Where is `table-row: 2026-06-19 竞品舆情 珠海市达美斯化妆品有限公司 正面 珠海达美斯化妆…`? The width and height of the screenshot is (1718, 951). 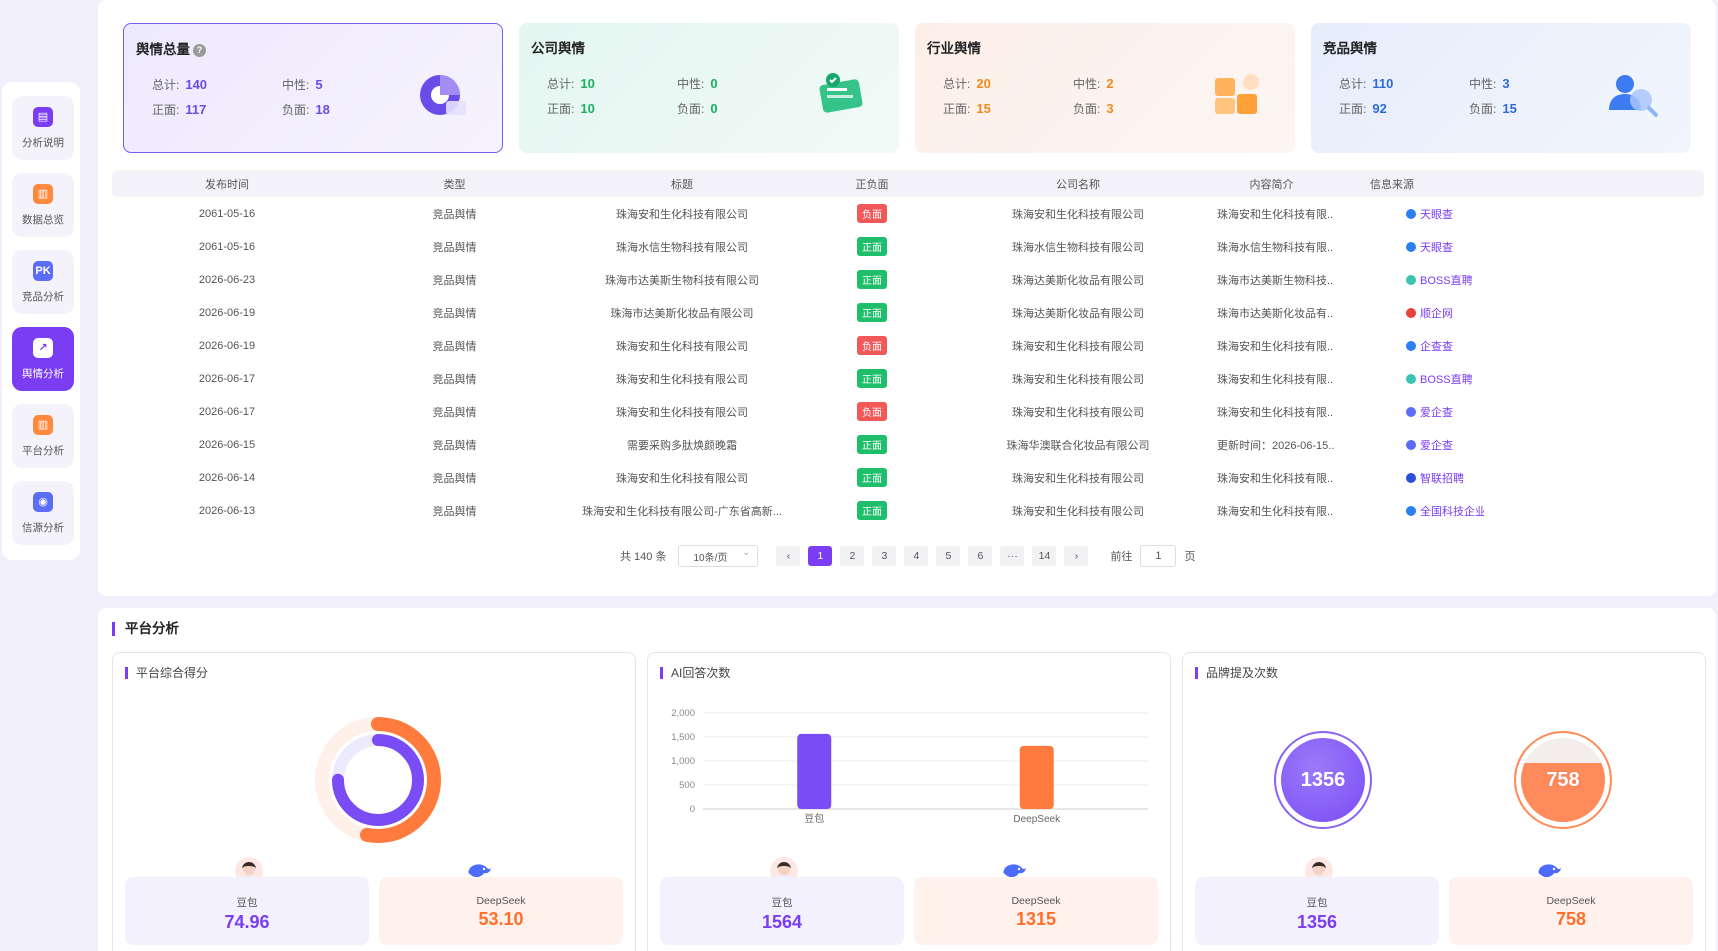 table-row: 2026-06-19 竞品舆情 珠海市达美斯化妆品有限公司 正面 珠海达美斯化妆… is located at coordinates (908, 312).